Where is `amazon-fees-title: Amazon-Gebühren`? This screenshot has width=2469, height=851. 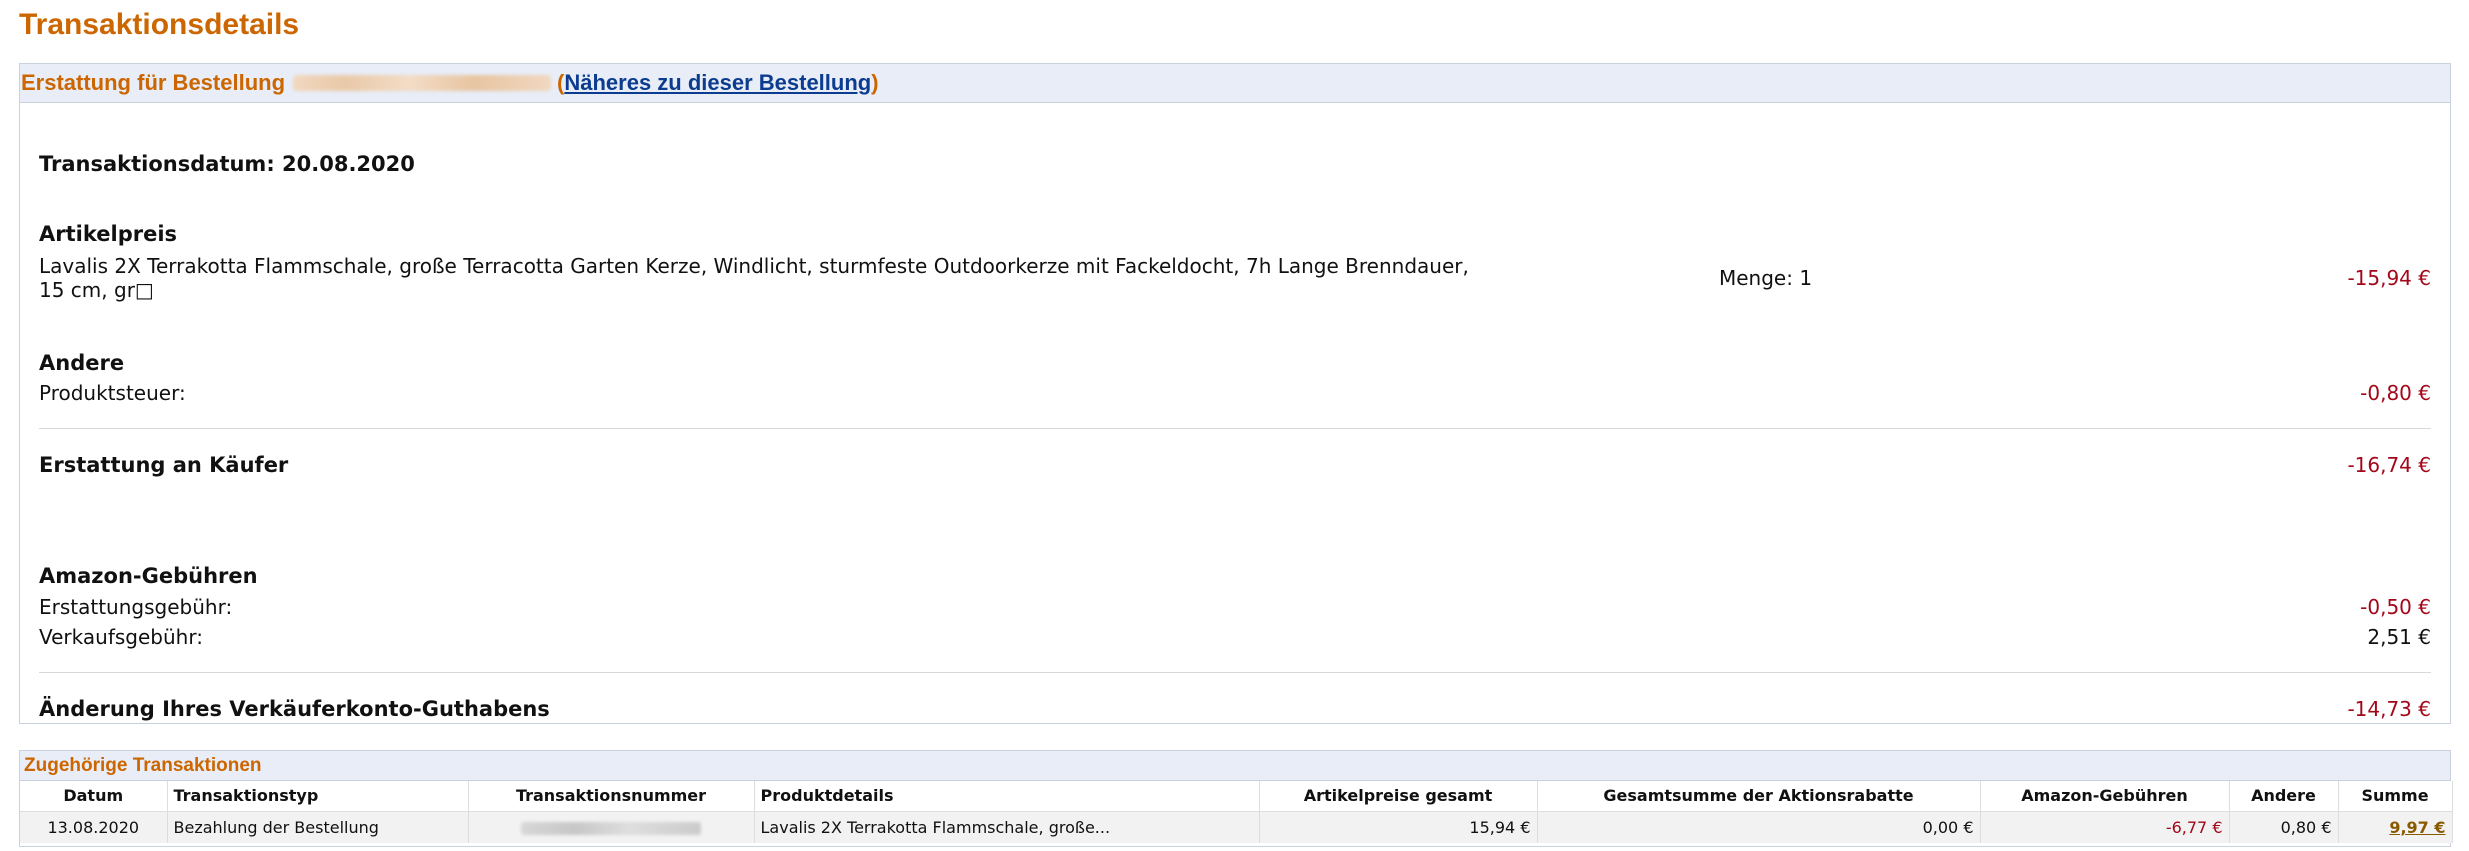 amazon-fees-title: Amazon-Gebühren is located at coordinates (148, 576).